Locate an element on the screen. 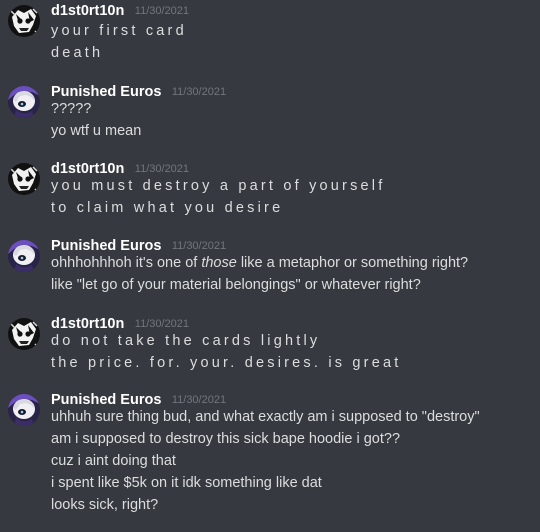 The width and height of the screenshot is (540, 532). message-text: yo wtf u mean is located at coordinates (96, 131).